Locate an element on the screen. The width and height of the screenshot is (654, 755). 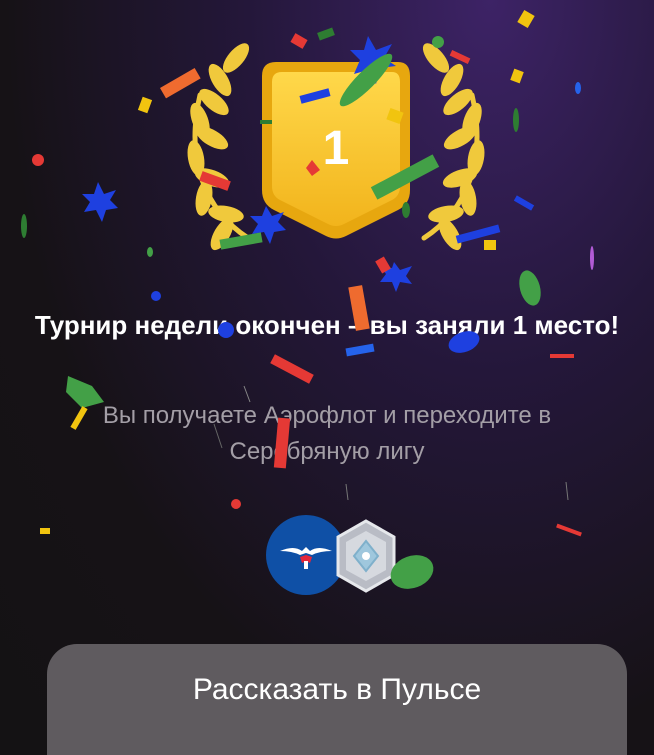
right-laurel-icon is located at coordinates (453, 147).